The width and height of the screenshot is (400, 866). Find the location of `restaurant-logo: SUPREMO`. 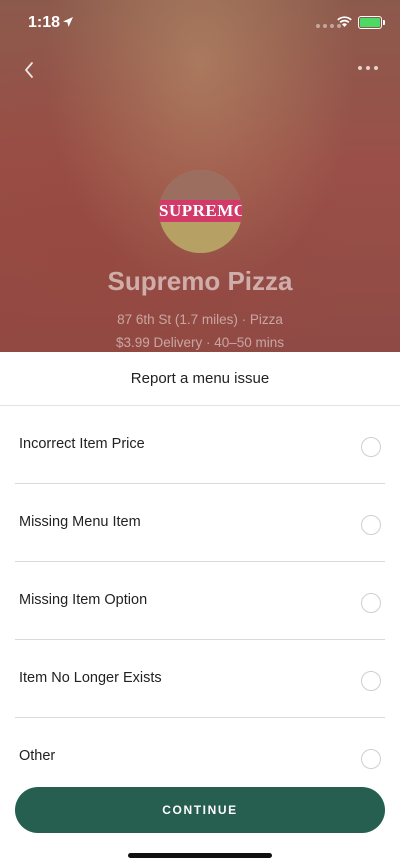

restaurant-logo: SUPREMO is located at coordinates (200, 211).